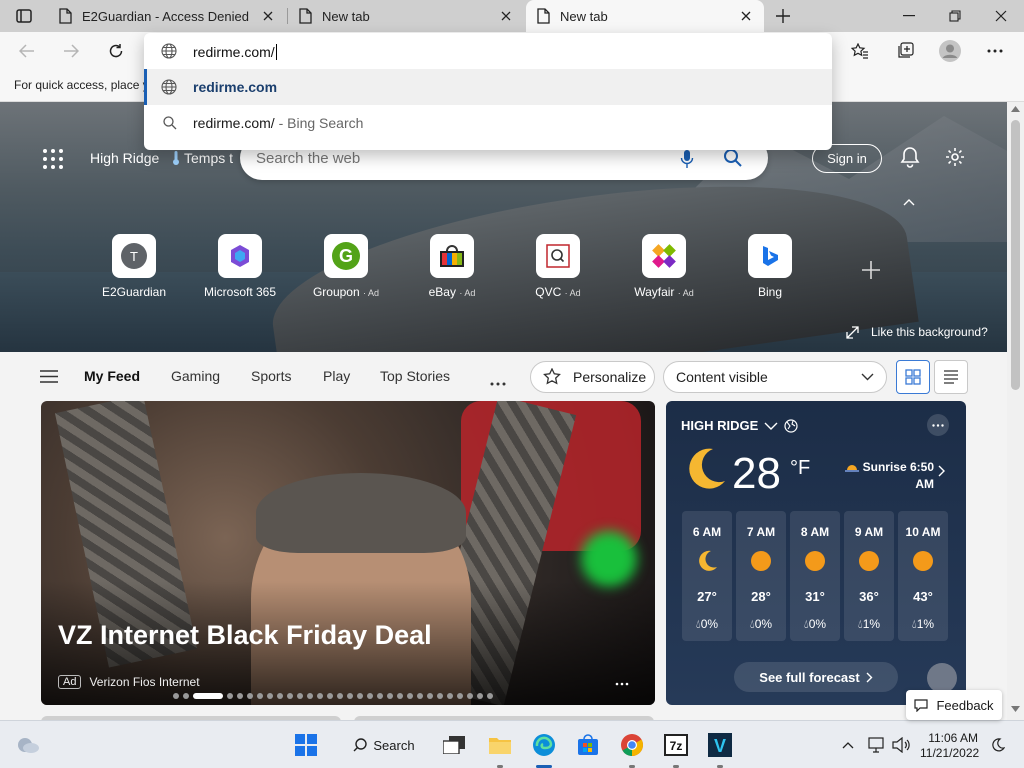  What do you see at coordinates (783, 16) in the screenshot?
I see `new-tab-button` at bounding box center [783, 16].